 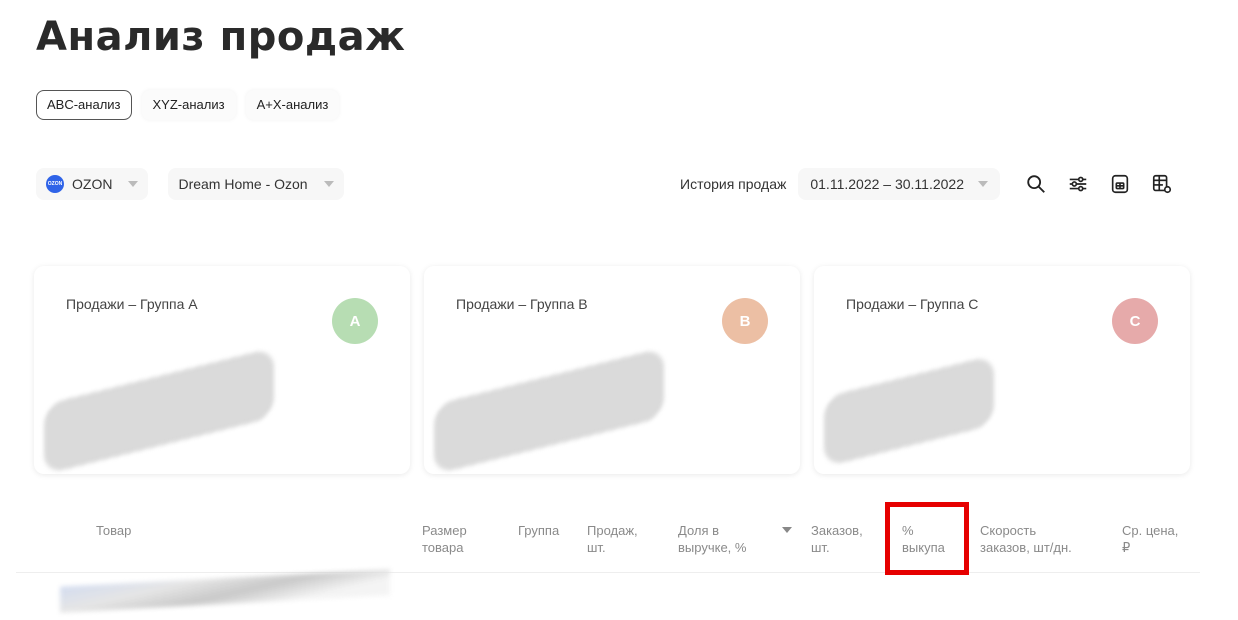 I want to click on col-size: Размер товара, so click(x=444, y=539).